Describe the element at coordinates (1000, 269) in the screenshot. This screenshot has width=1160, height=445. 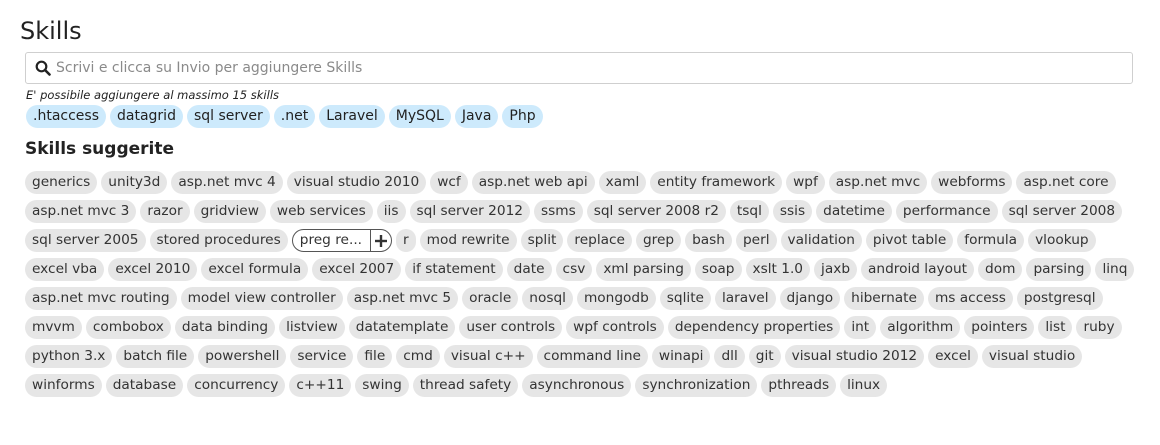
I see `suggested-skill-chip: dom` at that location.